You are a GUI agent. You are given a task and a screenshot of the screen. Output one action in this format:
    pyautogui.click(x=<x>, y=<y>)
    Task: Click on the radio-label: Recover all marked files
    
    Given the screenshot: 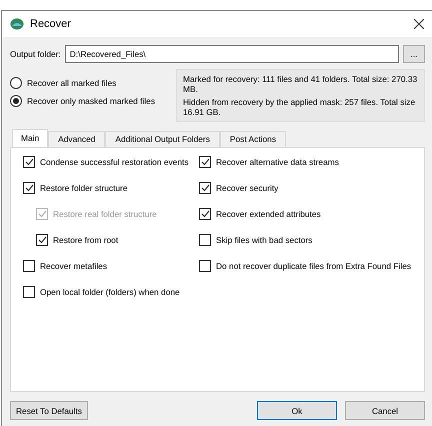 What is the action you would take?
    pyautogui.click(x=71, y=83)
    